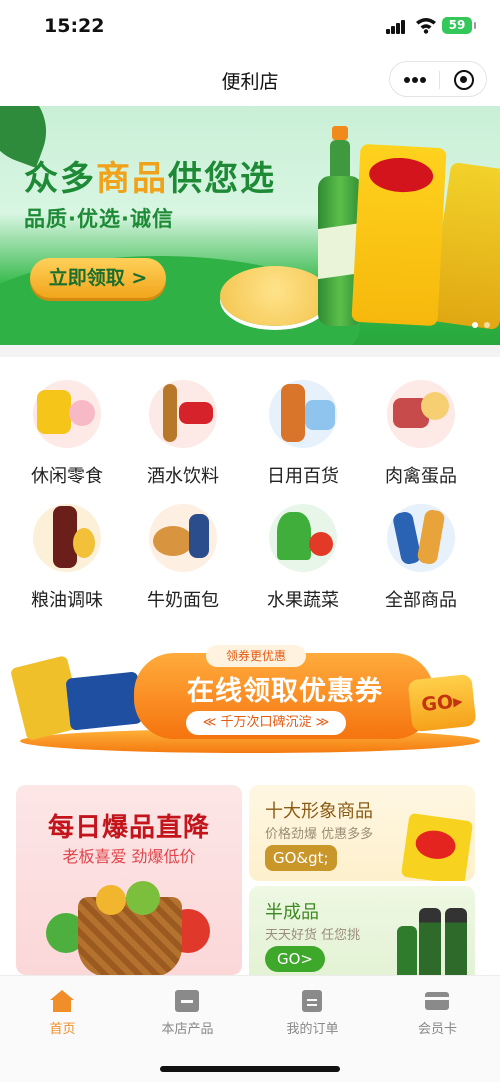 The image size is (500, 1082). I want to click on category-daily-goods: 日用百货, so click(303, 430).